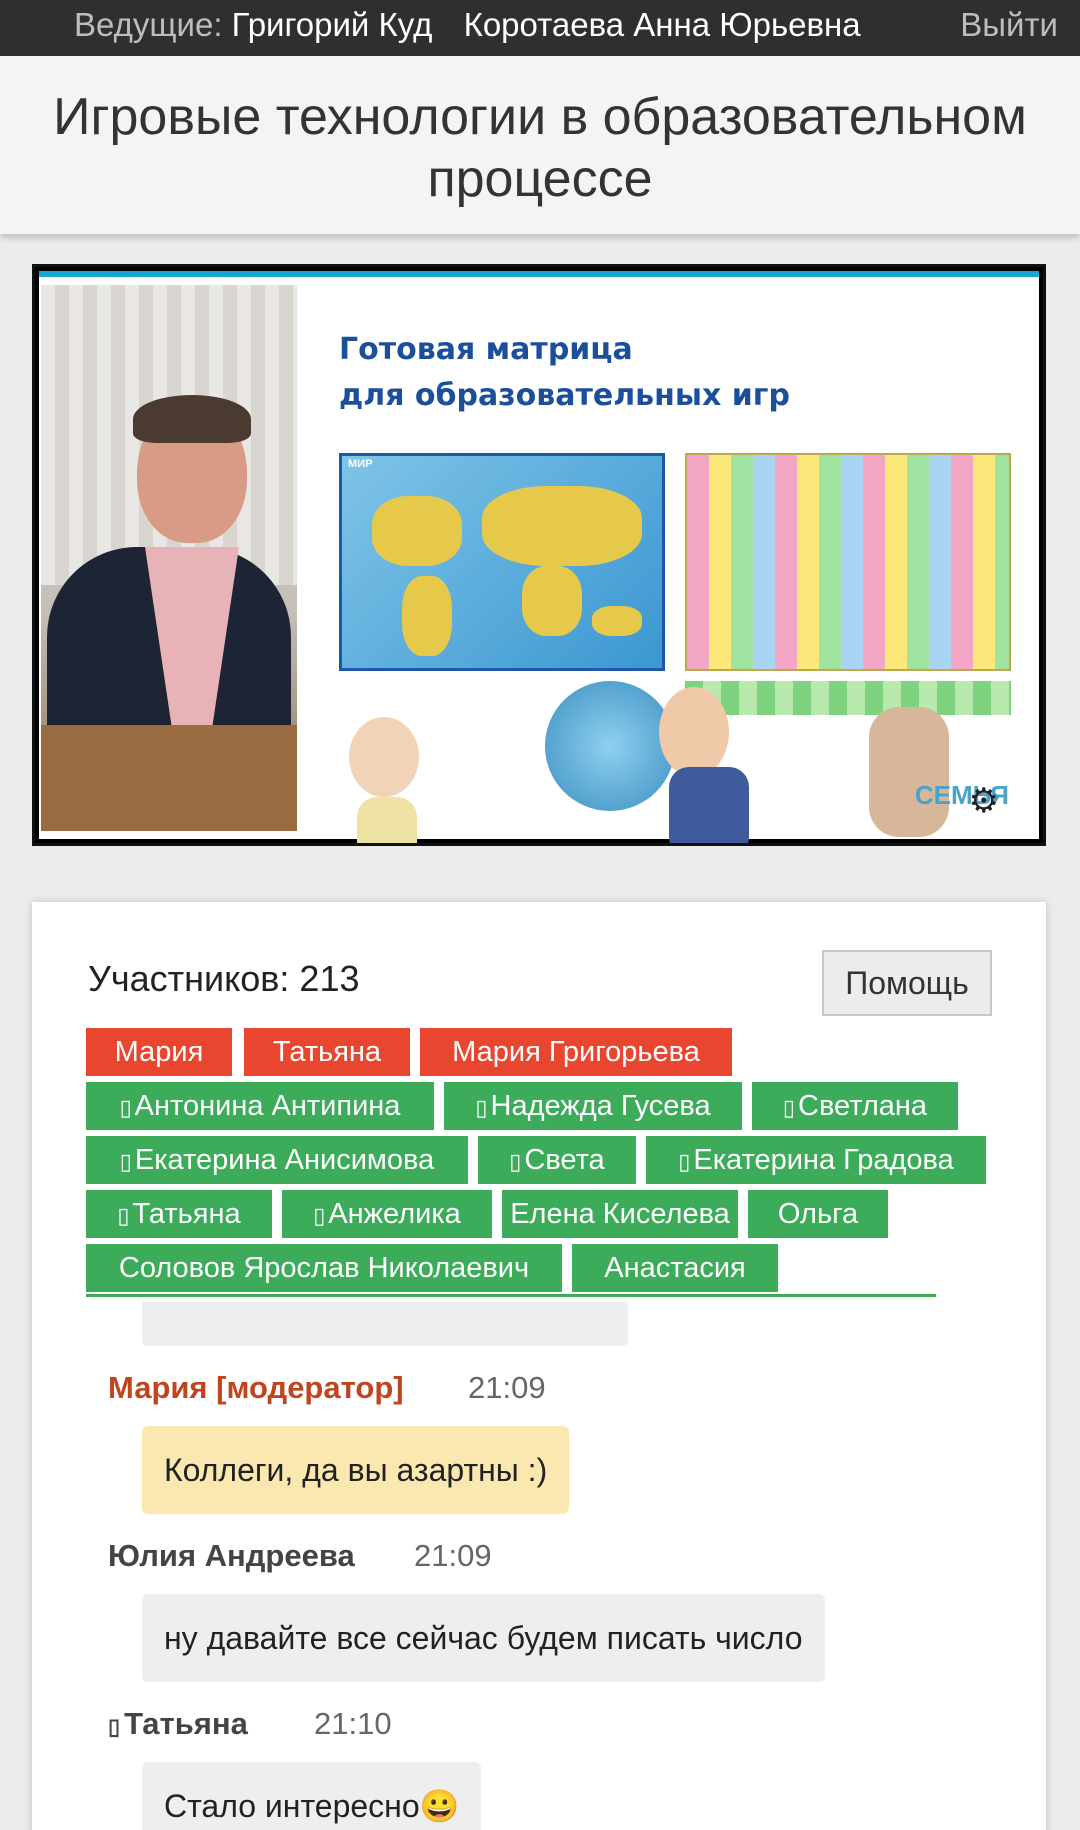 This screenshot has height=1830, width=1080. I want to click on participant-chip: Елена Киселева, so click(620, 1214).